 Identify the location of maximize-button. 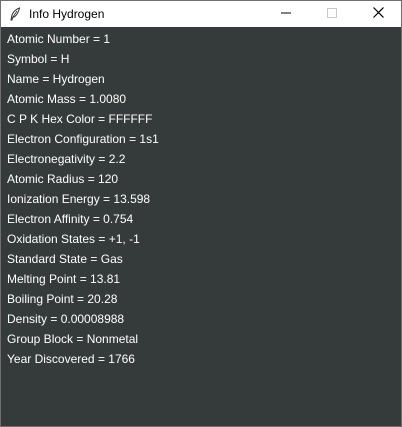
(332, 14).